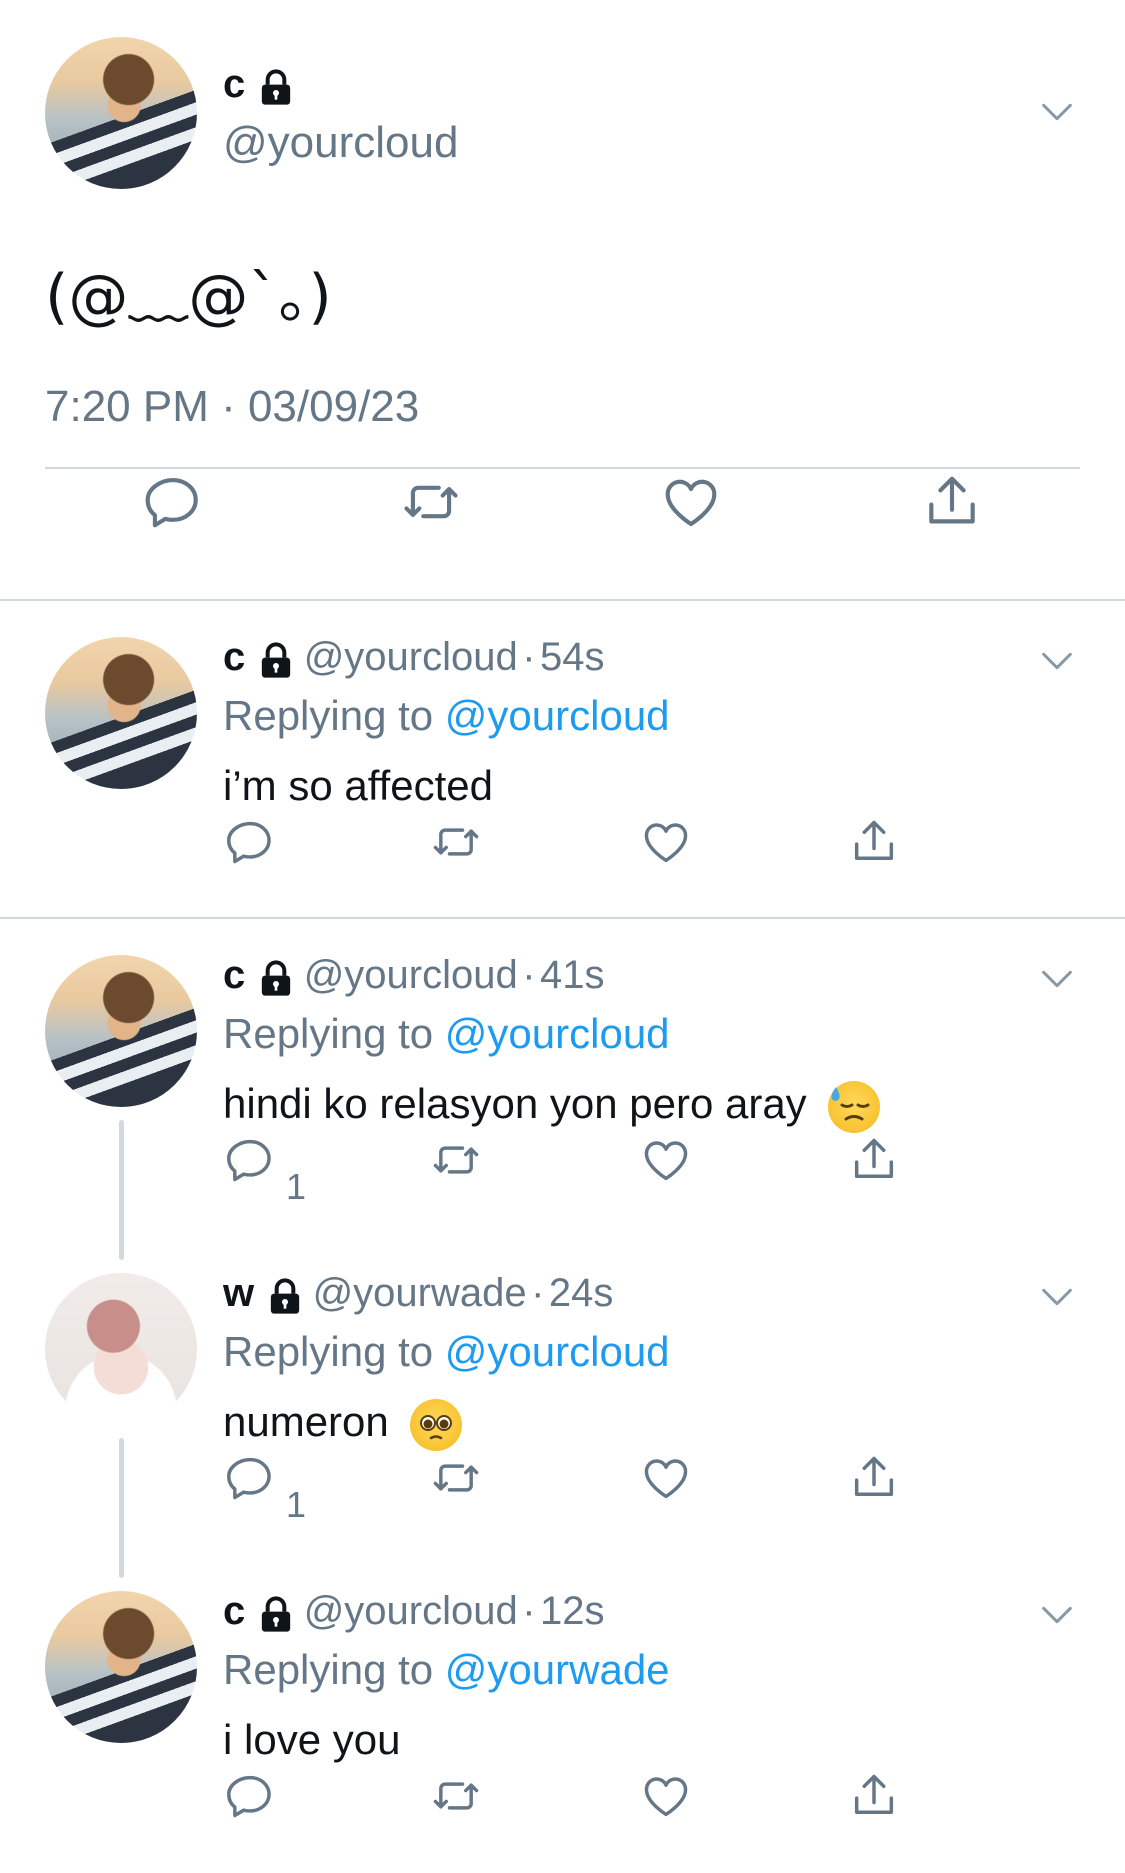 The height and width of the screenshot is (1873, 1125). What do you see at coordinates (238, 1293) in the screenshot?
I see `display-name: w` at bounding box center [238, 1293].